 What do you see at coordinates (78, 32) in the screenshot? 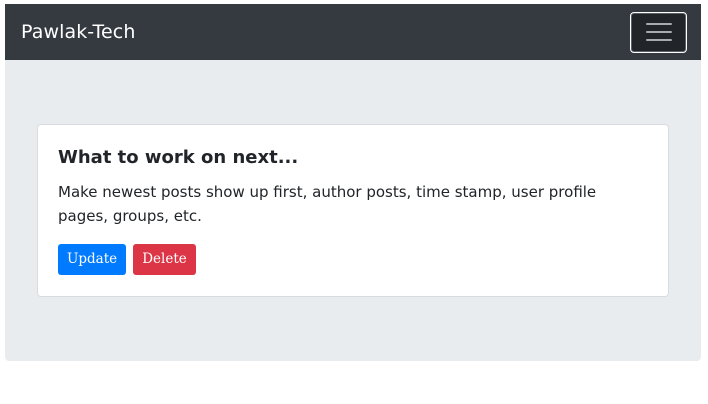
I see `navbar-brand: Pawlak-Tech` at bounding box center [78, 32].